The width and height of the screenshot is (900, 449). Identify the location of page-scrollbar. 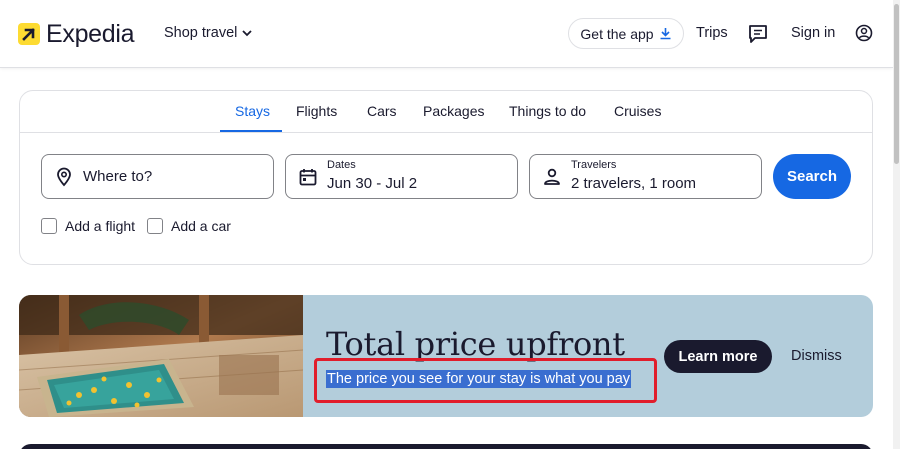
(896, 224).